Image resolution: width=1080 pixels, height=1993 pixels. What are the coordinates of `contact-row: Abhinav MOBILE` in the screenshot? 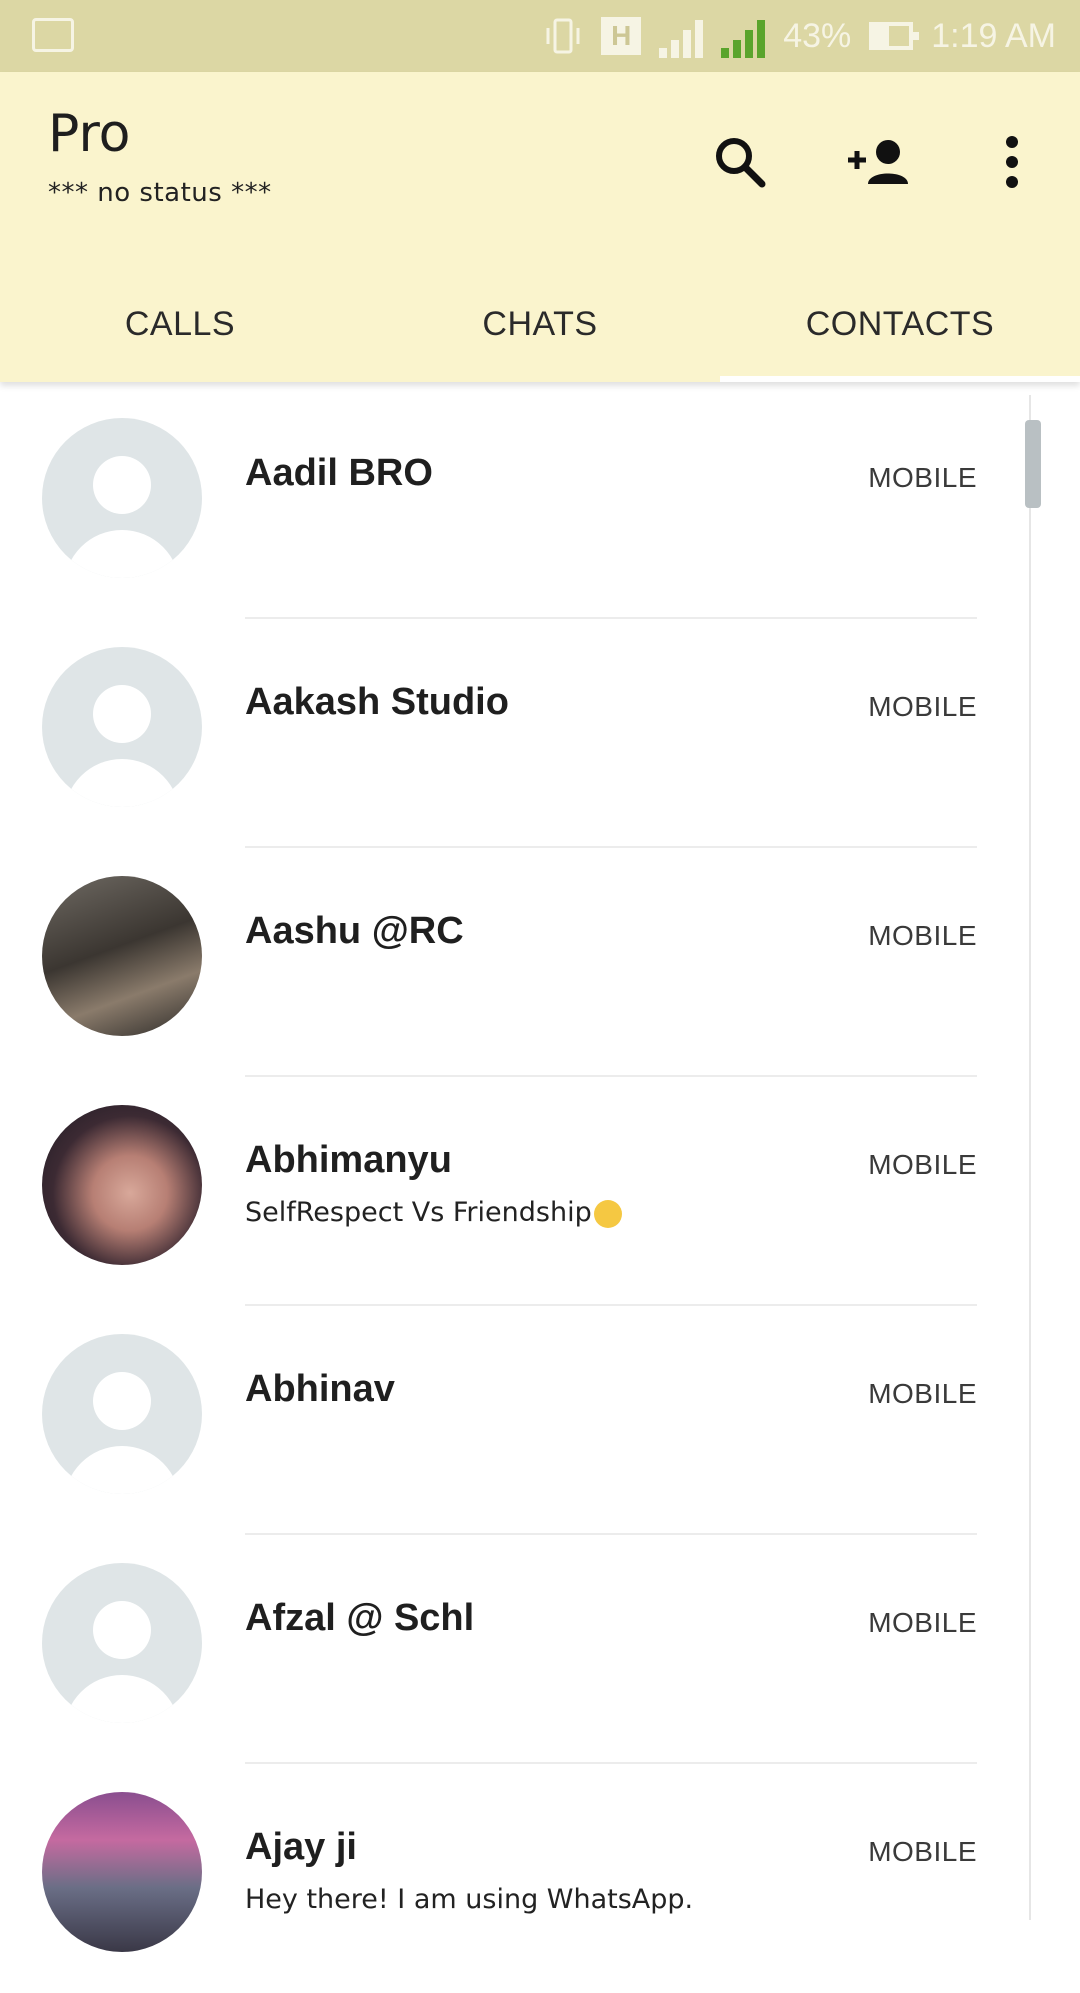 It's located at (515, 1420).